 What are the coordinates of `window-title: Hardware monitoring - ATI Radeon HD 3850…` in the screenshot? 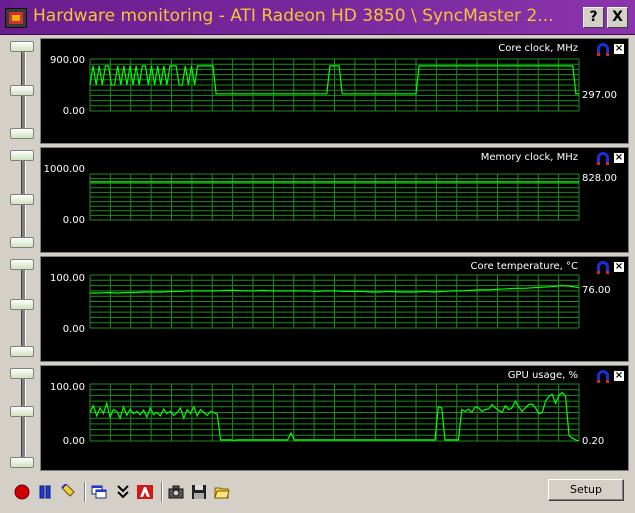 It's located at (293, 16).